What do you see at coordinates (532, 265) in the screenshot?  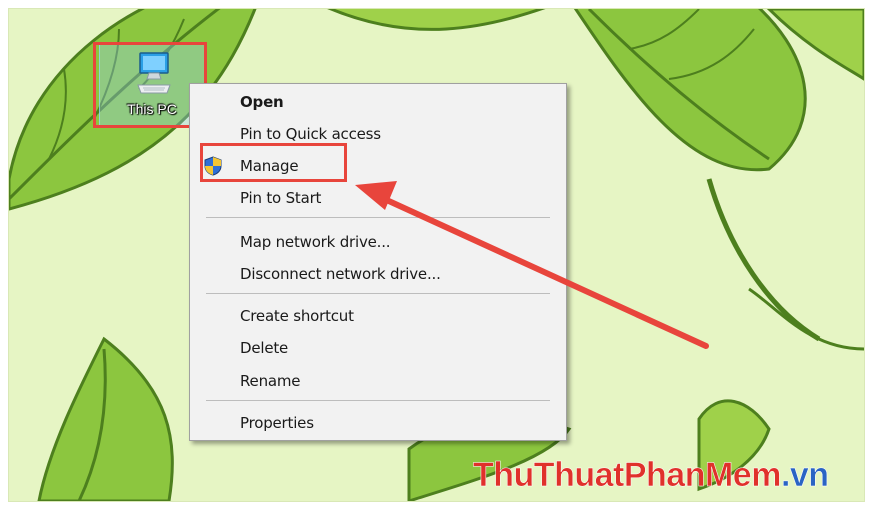 I see `annotation-arrow-icon` at bounding box center [532, 265].